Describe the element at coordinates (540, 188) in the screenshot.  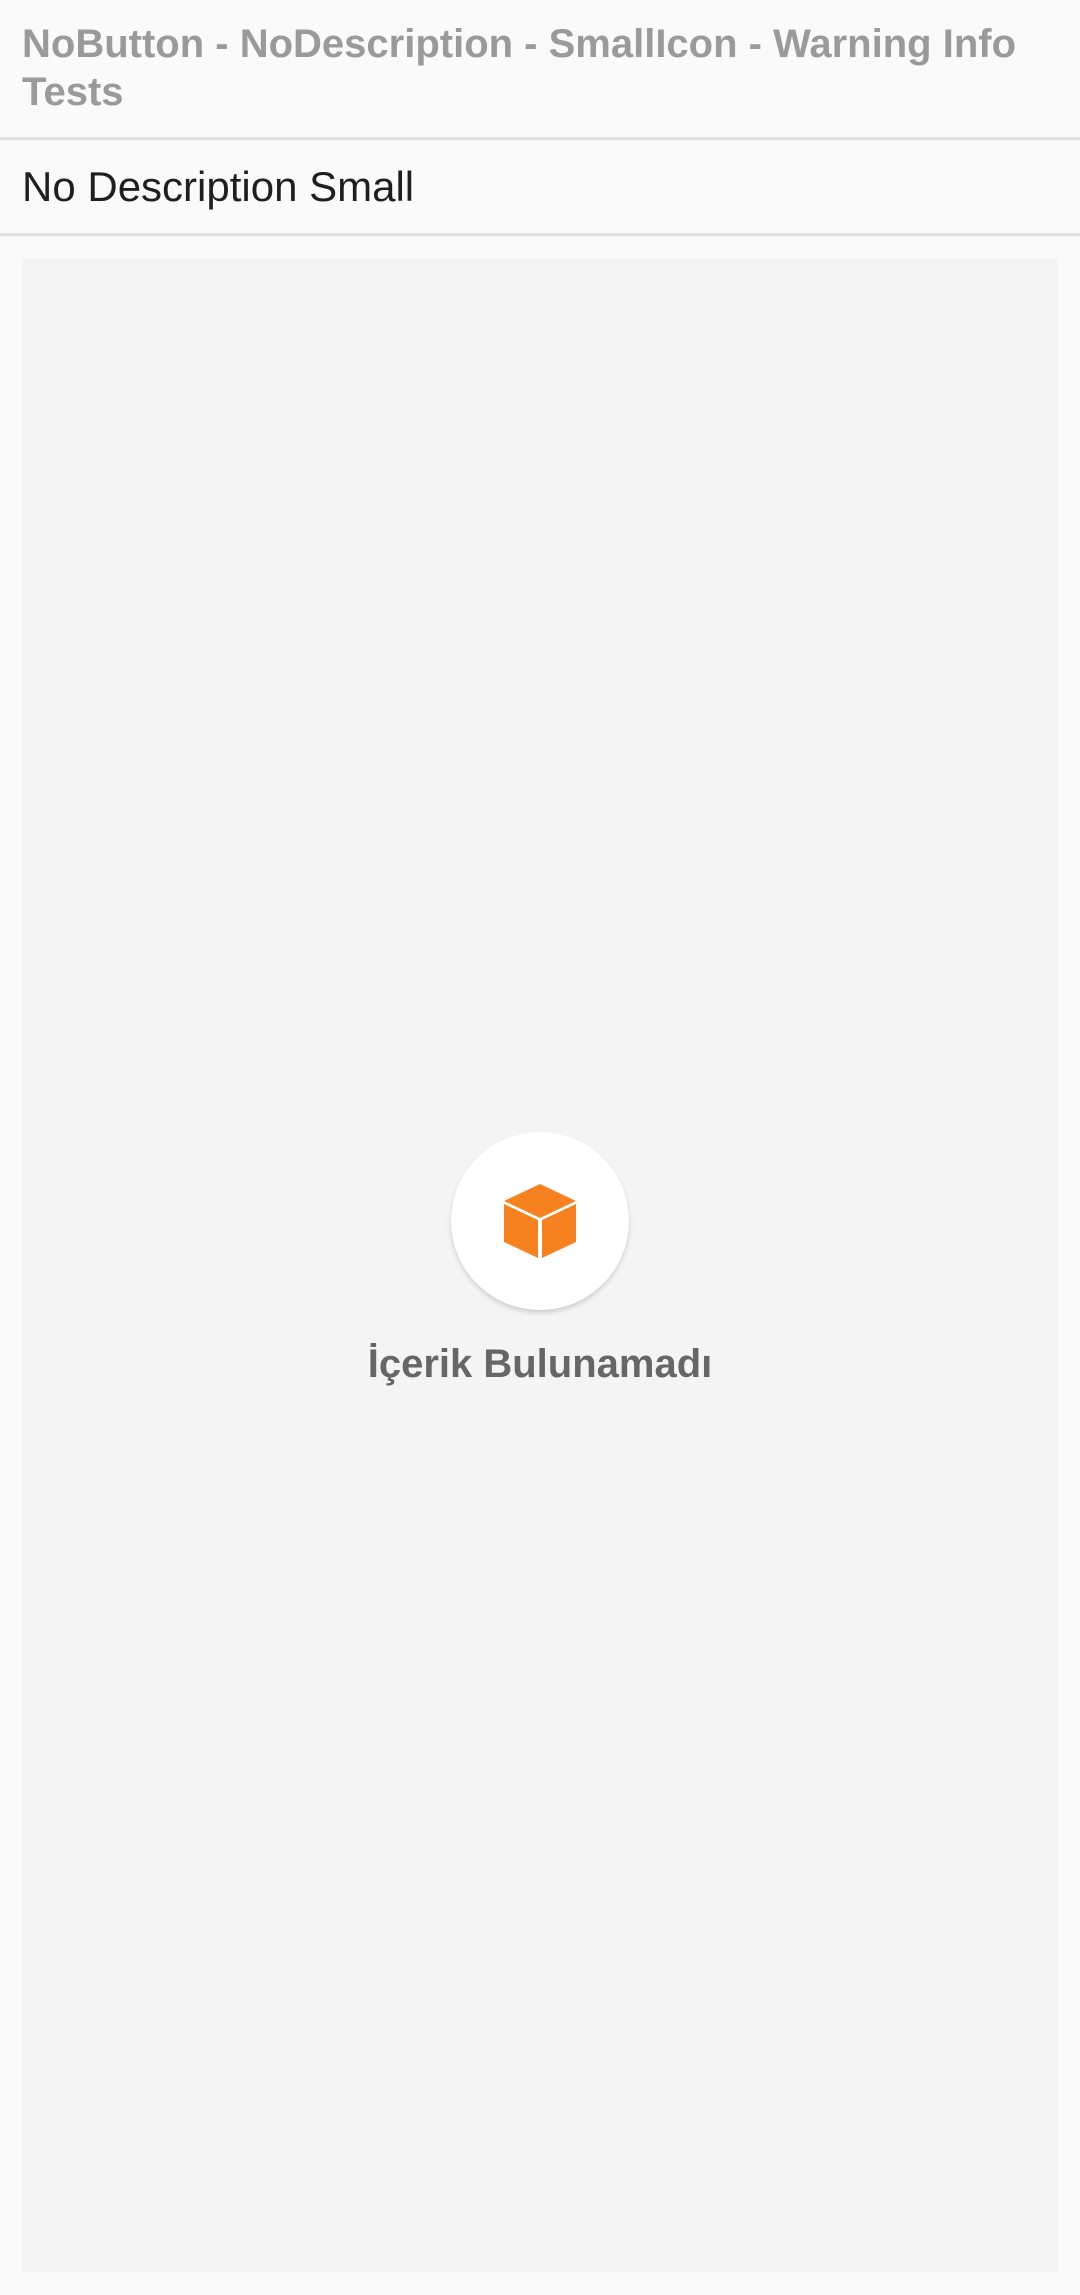
I see `section-header: No Description Small` at that location.